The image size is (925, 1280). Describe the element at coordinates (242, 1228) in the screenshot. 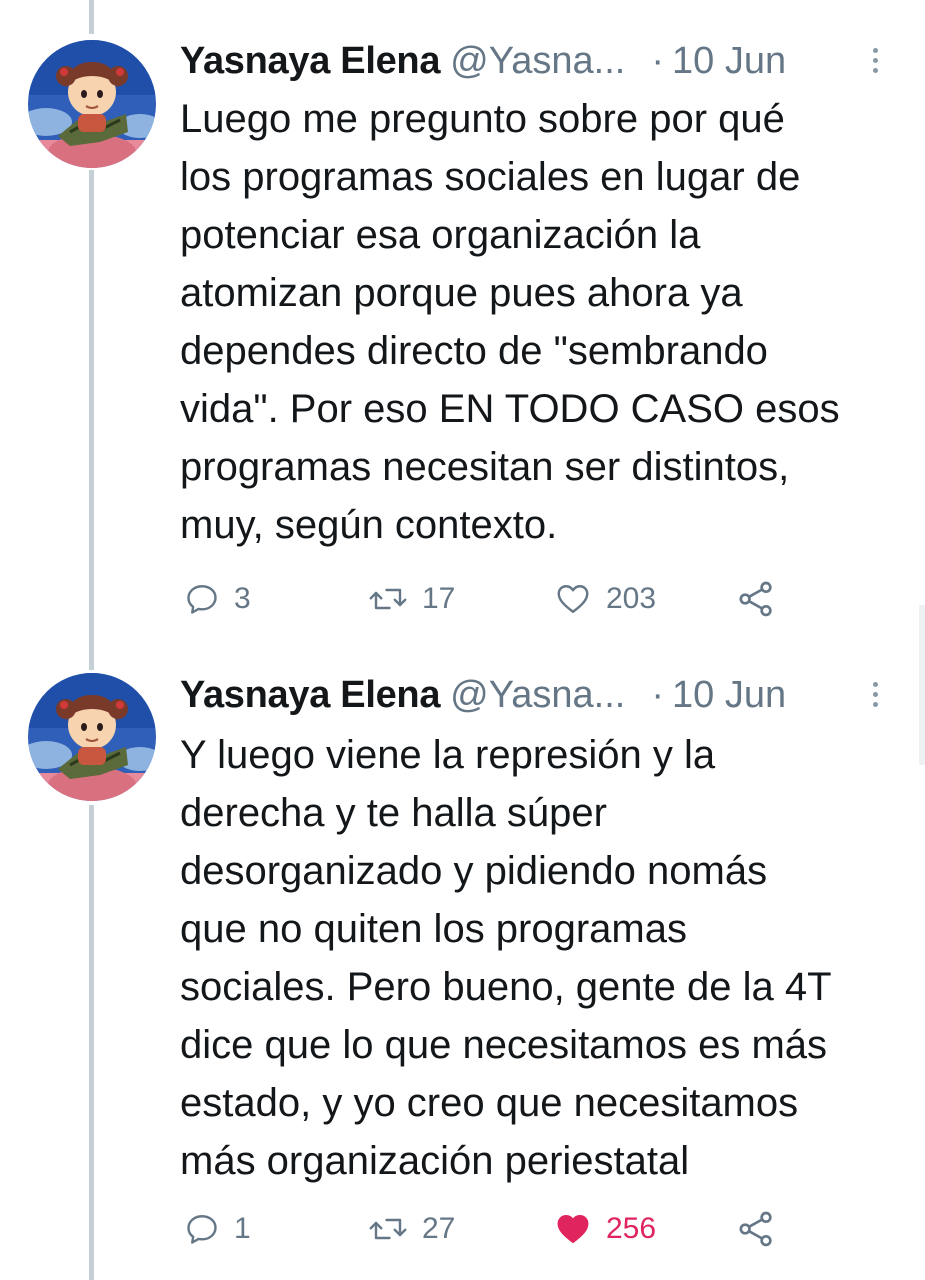

I see `reply-count: 1` at that location.